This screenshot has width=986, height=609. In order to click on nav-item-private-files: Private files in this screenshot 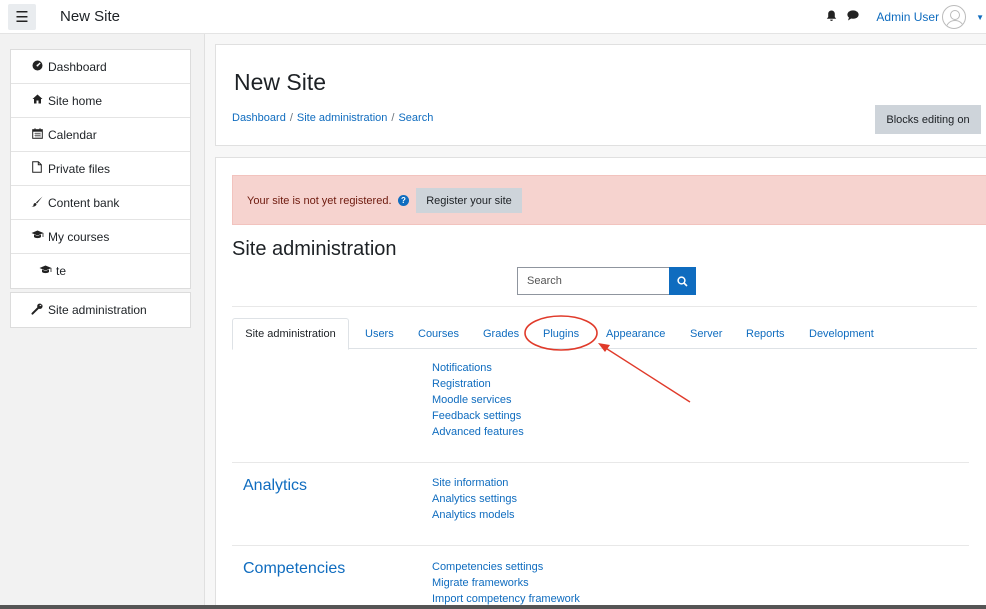, I will do `click(100, 169)`.